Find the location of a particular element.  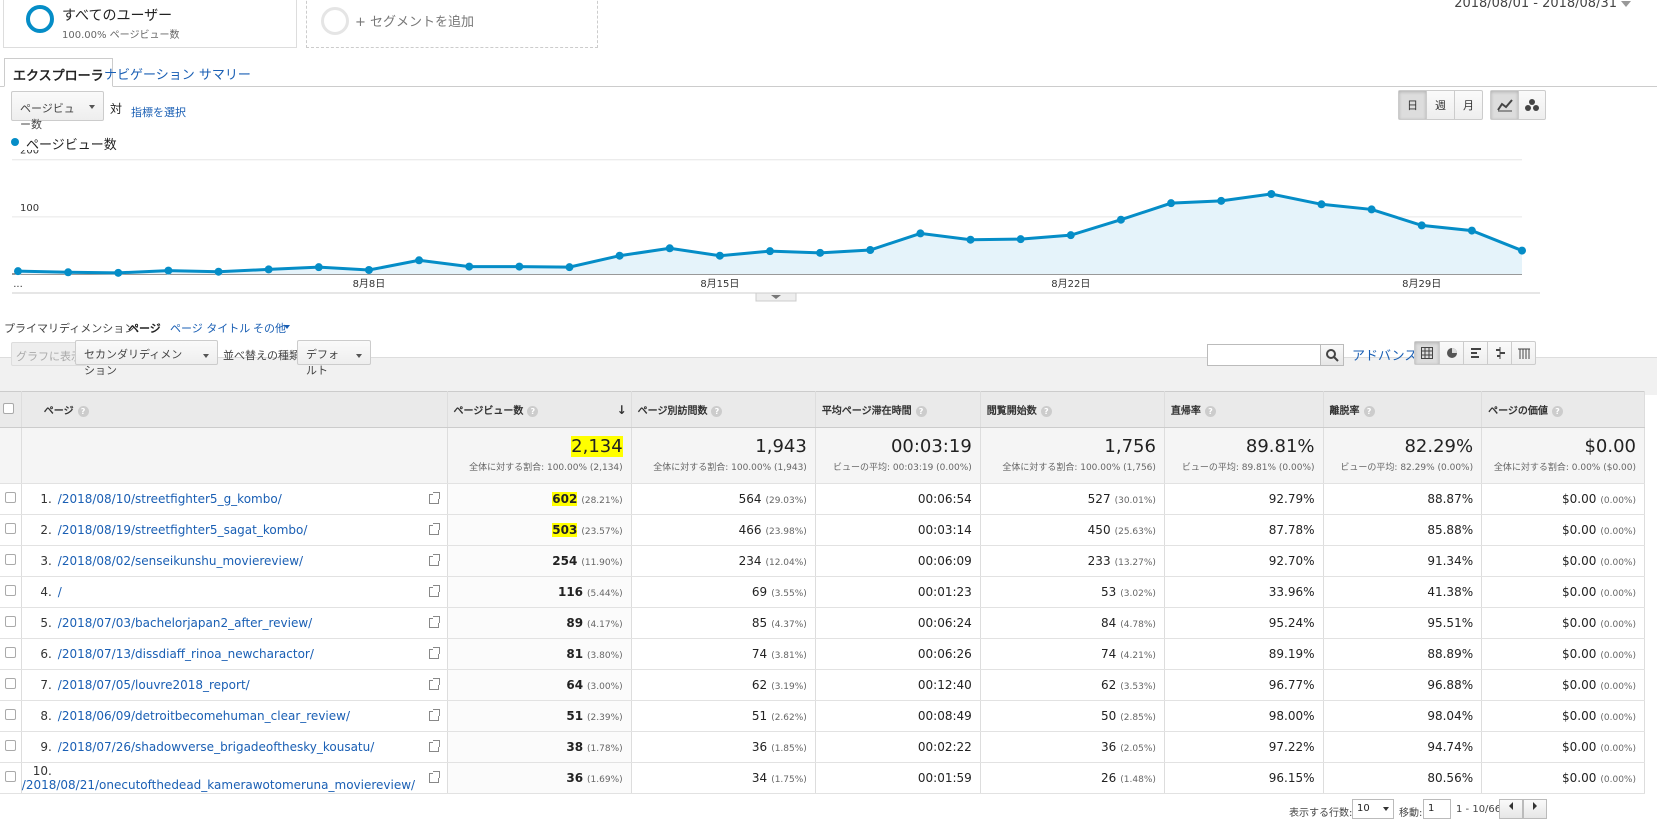

avg-time-cell: 00:08:49 is located at coordinates (898, 716).